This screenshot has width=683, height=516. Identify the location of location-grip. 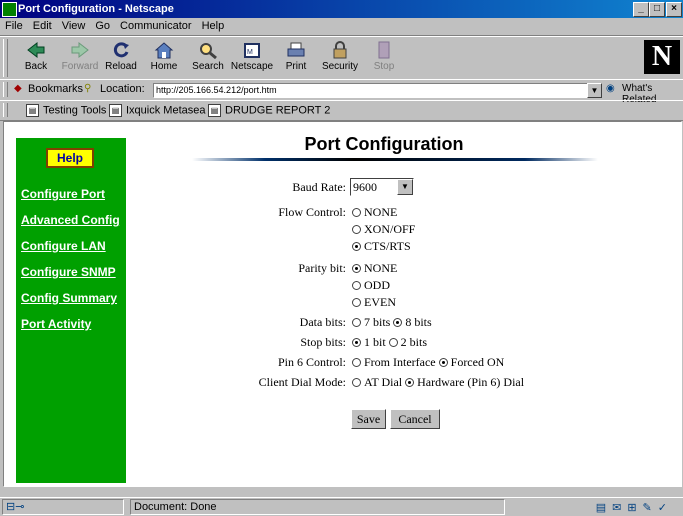
(5, 89).